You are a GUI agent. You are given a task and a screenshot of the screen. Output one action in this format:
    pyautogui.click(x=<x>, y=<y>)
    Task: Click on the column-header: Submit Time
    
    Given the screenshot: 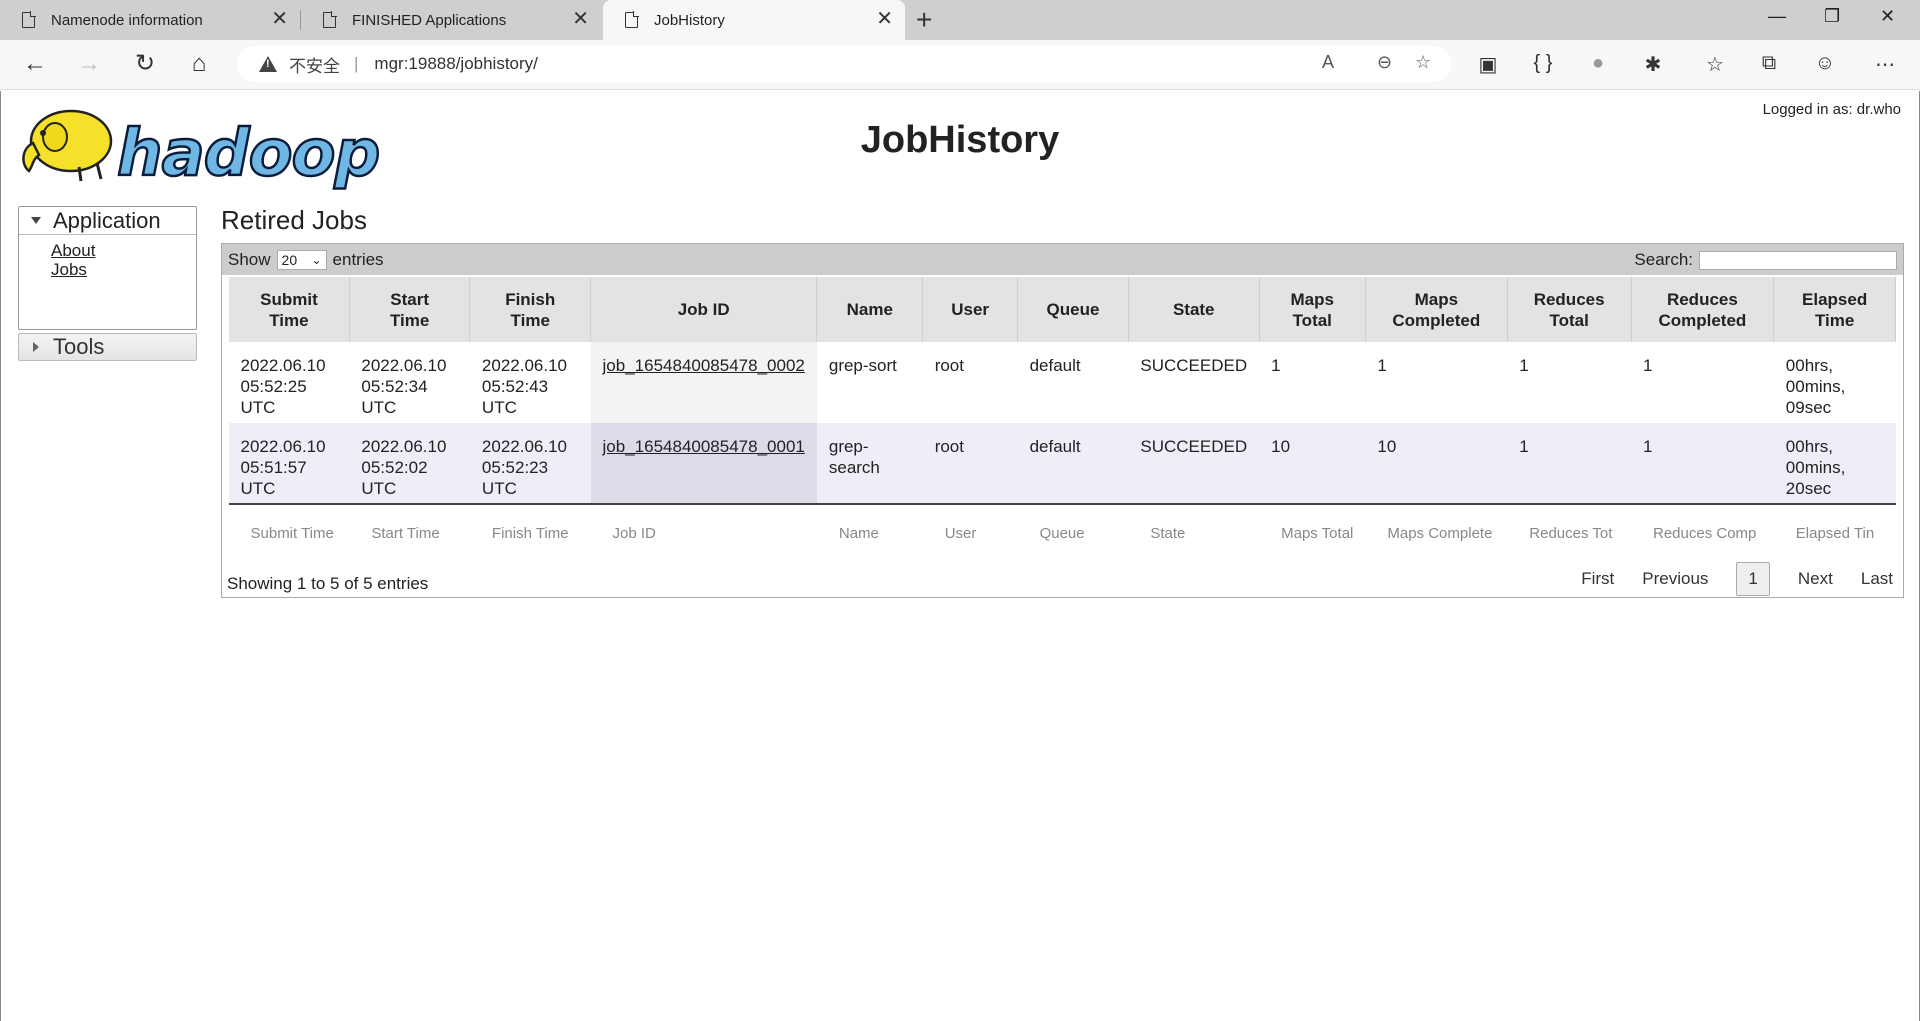 What is the action you would take?
    pyautogui.click(x=289, y=309)
    